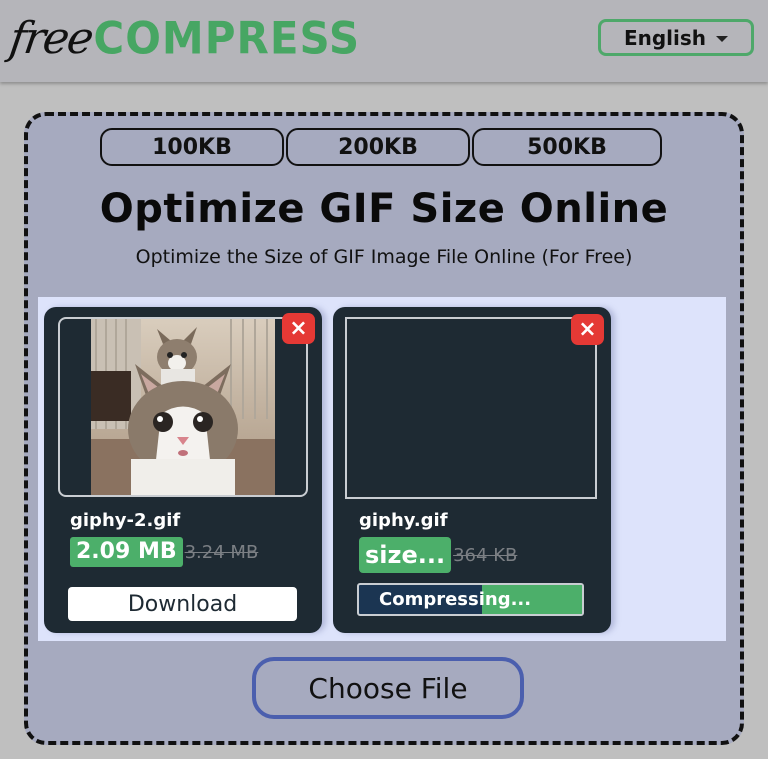  I want to click on file-sizes: size... 364 KB, so click(438, 555).